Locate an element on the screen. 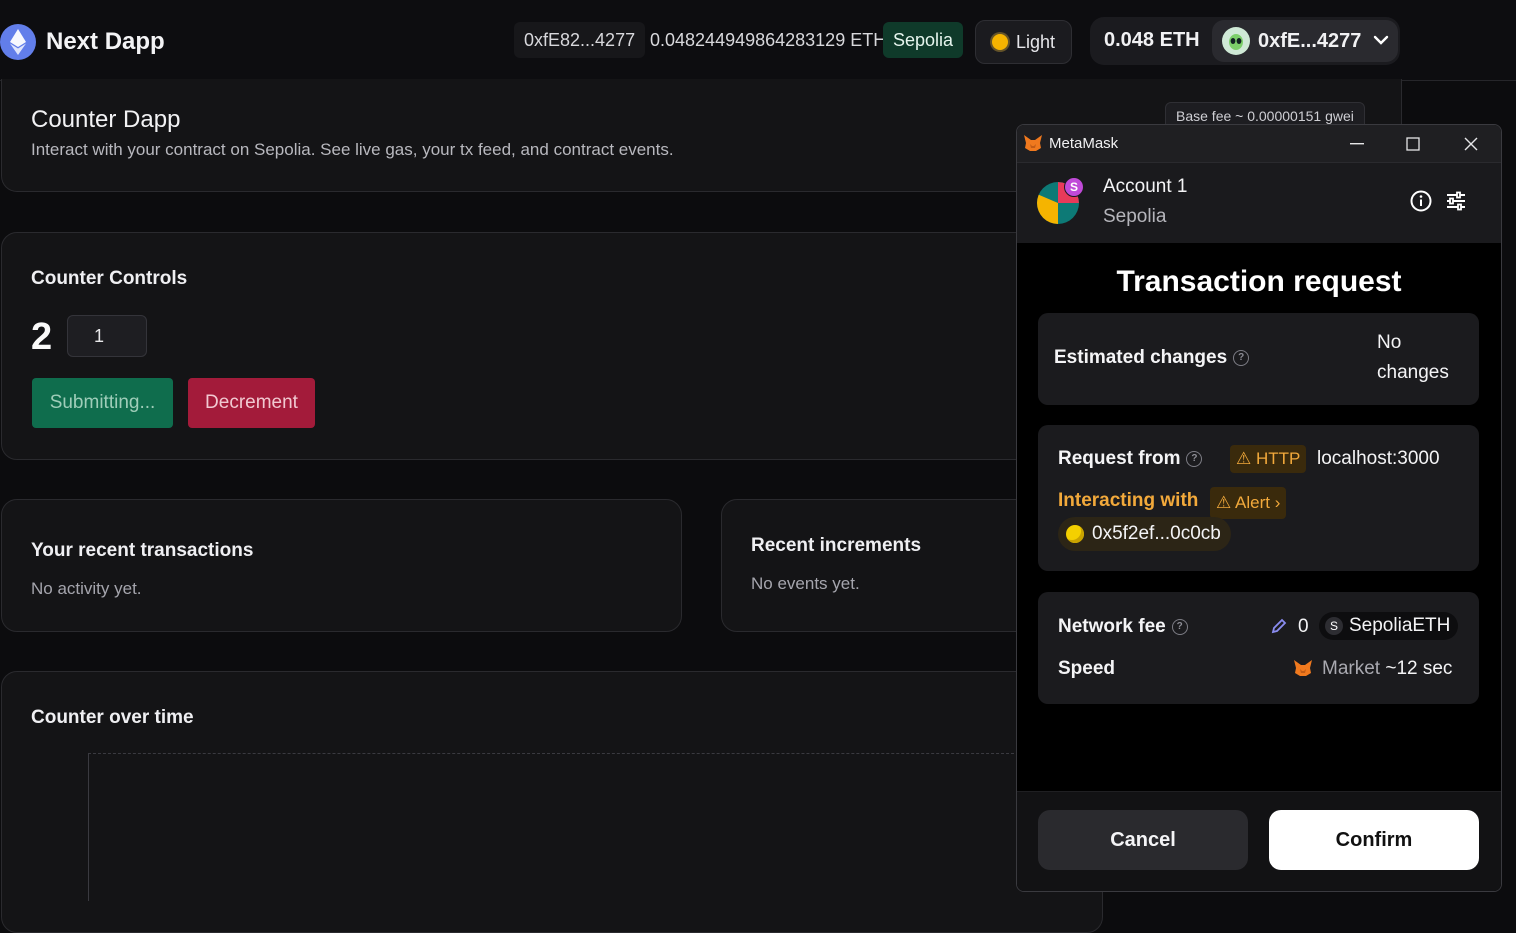 The height and width of the screenshot is (933, 1516). request-origin: localhost:3000 is located at coordinates (1378, 458).